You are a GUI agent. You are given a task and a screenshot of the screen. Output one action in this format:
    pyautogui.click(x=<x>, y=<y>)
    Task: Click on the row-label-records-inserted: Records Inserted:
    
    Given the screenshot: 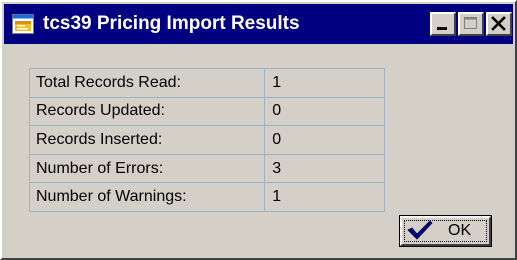 What is the action you would take?
    pyautogui.click(x=147, y=140)
    